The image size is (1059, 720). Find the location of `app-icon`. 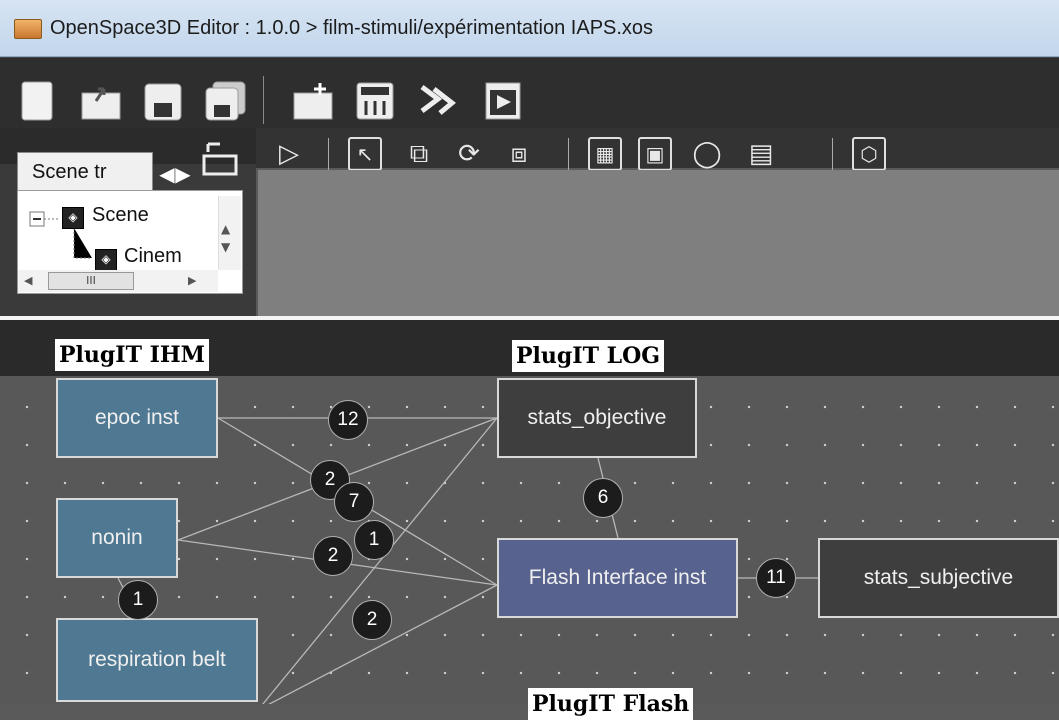

app-icon is located at coordinates (28, 29).